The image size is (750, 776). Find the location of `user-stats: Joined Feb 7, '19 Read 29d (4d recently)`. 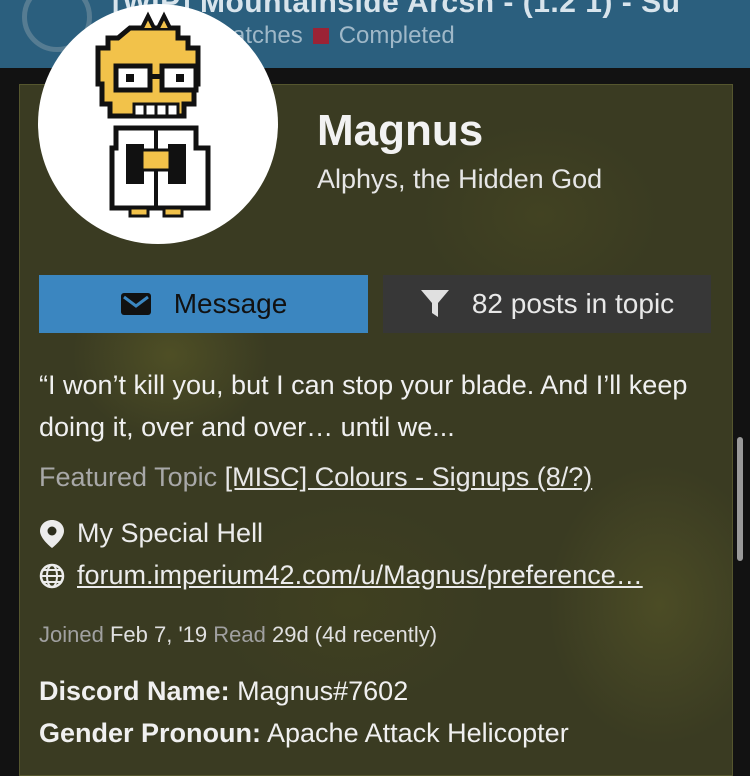

user-stats: Joined Feb 7, '19 Read 29d (4d recently) is located at coordinates (238, 635).